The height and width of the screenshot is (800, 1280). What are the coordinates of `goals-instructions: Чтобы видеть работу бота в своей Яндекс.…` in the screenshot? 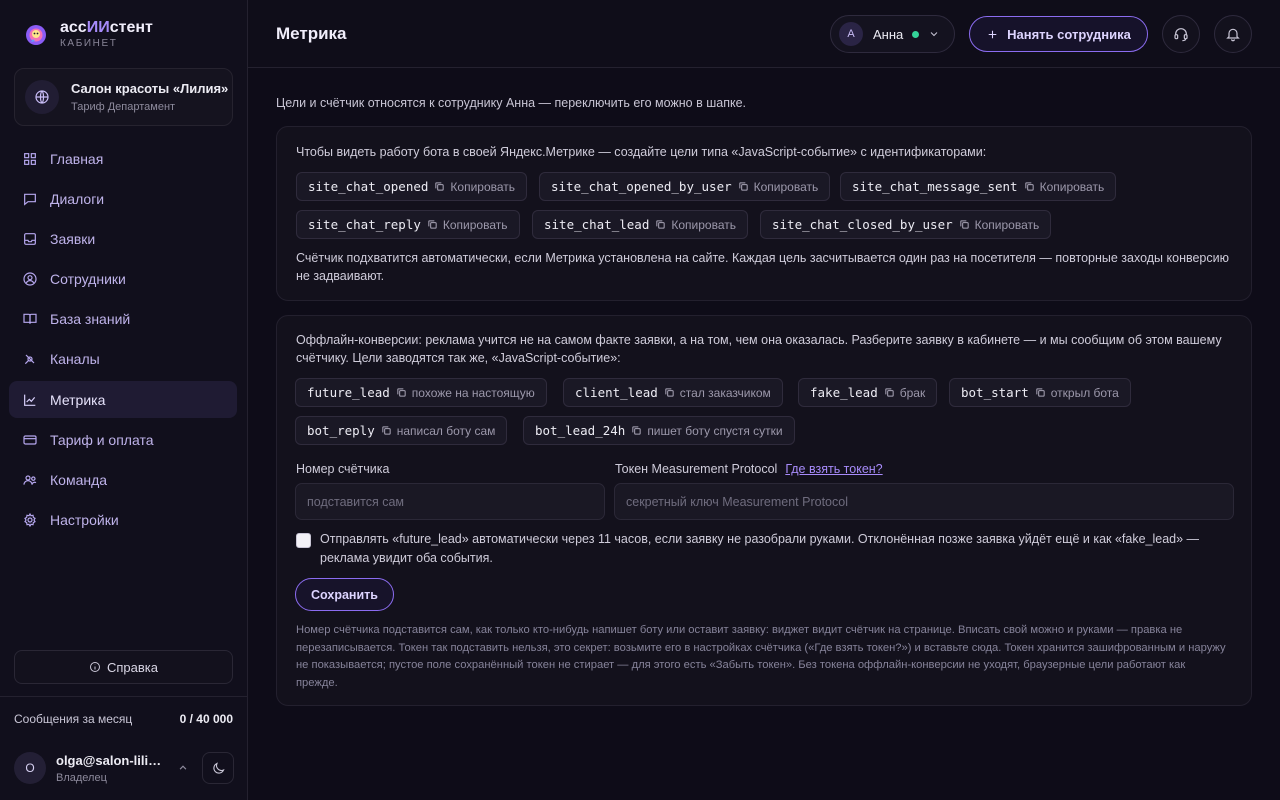 It's located at (641, 152).